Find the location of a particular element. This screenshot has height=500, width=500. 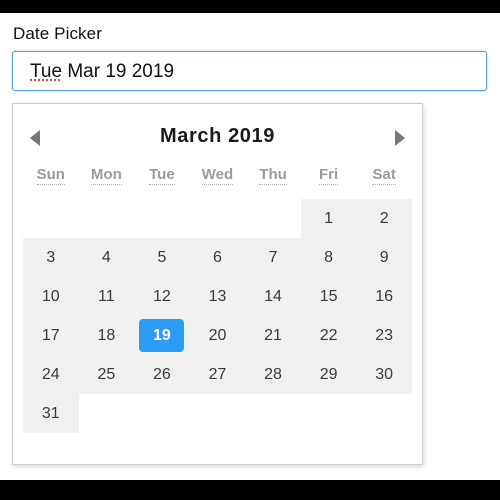

day-cell: 10 is located at coordinates (51, 296).